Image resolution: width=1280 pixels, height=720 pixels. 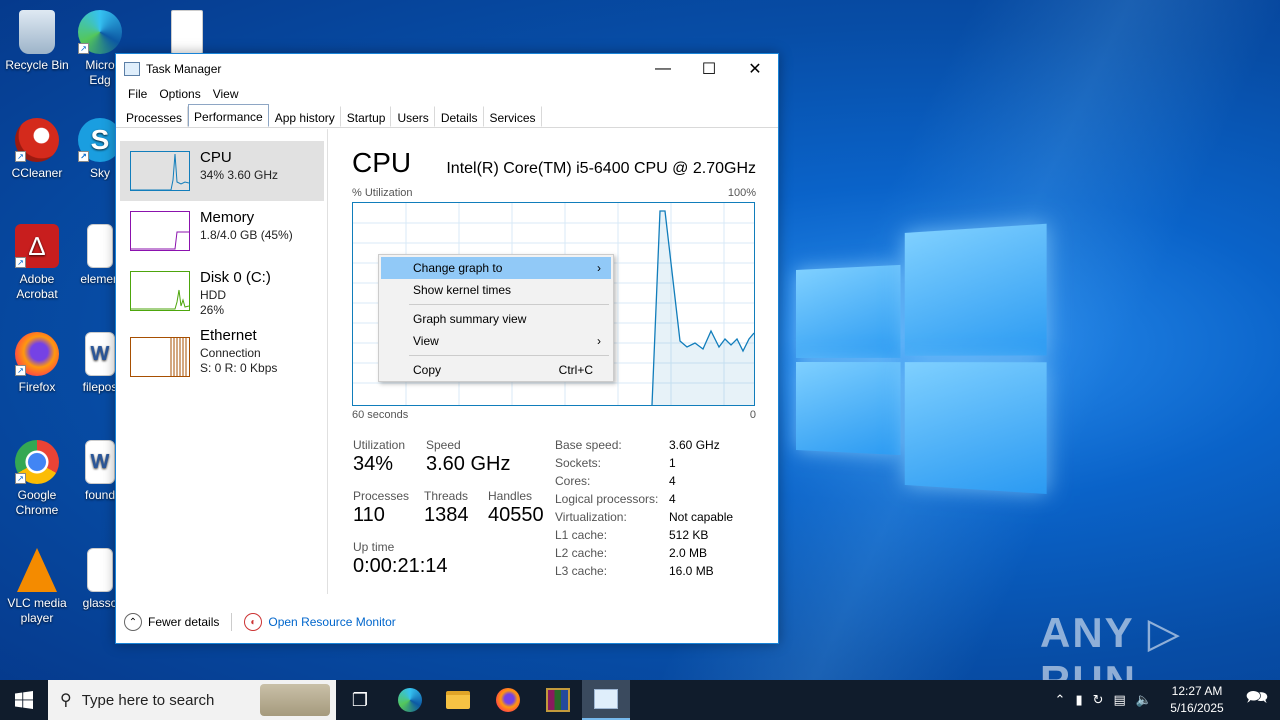 What do you see at coordinates (516, 515) in the screenshot?
I see `handles-value: 40550` at bounding box center [516, 515].